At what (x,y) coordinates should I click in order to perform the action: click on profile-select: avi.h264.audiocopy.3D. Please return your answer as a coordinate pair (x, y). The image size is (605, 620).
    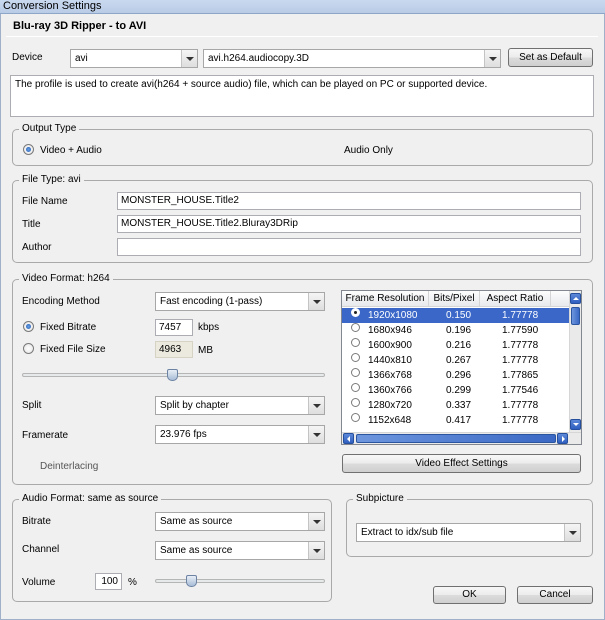
    Looking at the image, I should click on (352, 58).